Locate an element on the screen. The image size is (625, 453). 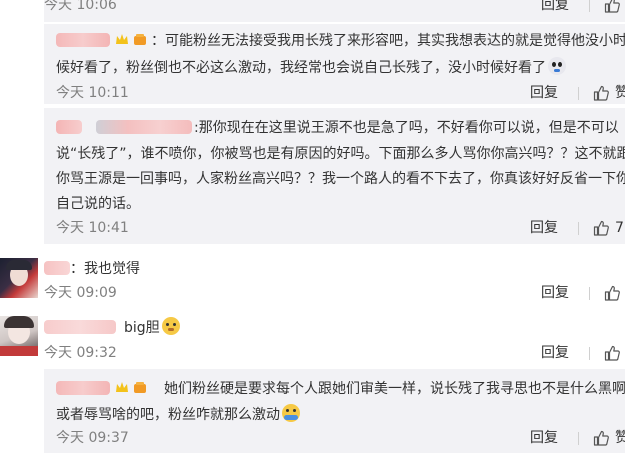
doge-emoji-icon is located at coordinates (170, 326).